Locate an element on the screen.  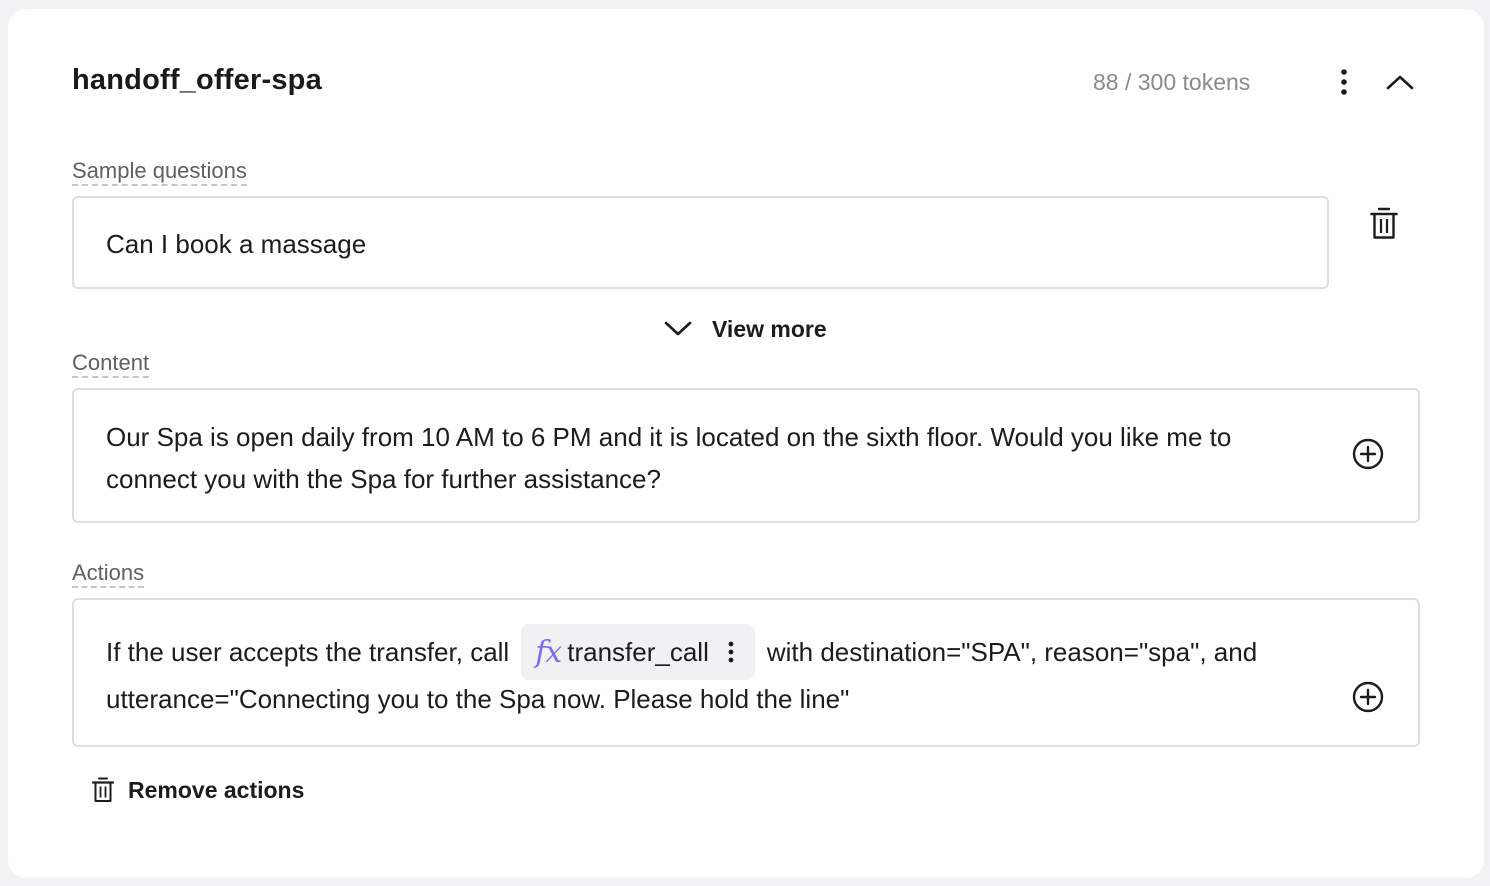
token-count: 88 / 300 tokens is located at coordinates (1172, 82).